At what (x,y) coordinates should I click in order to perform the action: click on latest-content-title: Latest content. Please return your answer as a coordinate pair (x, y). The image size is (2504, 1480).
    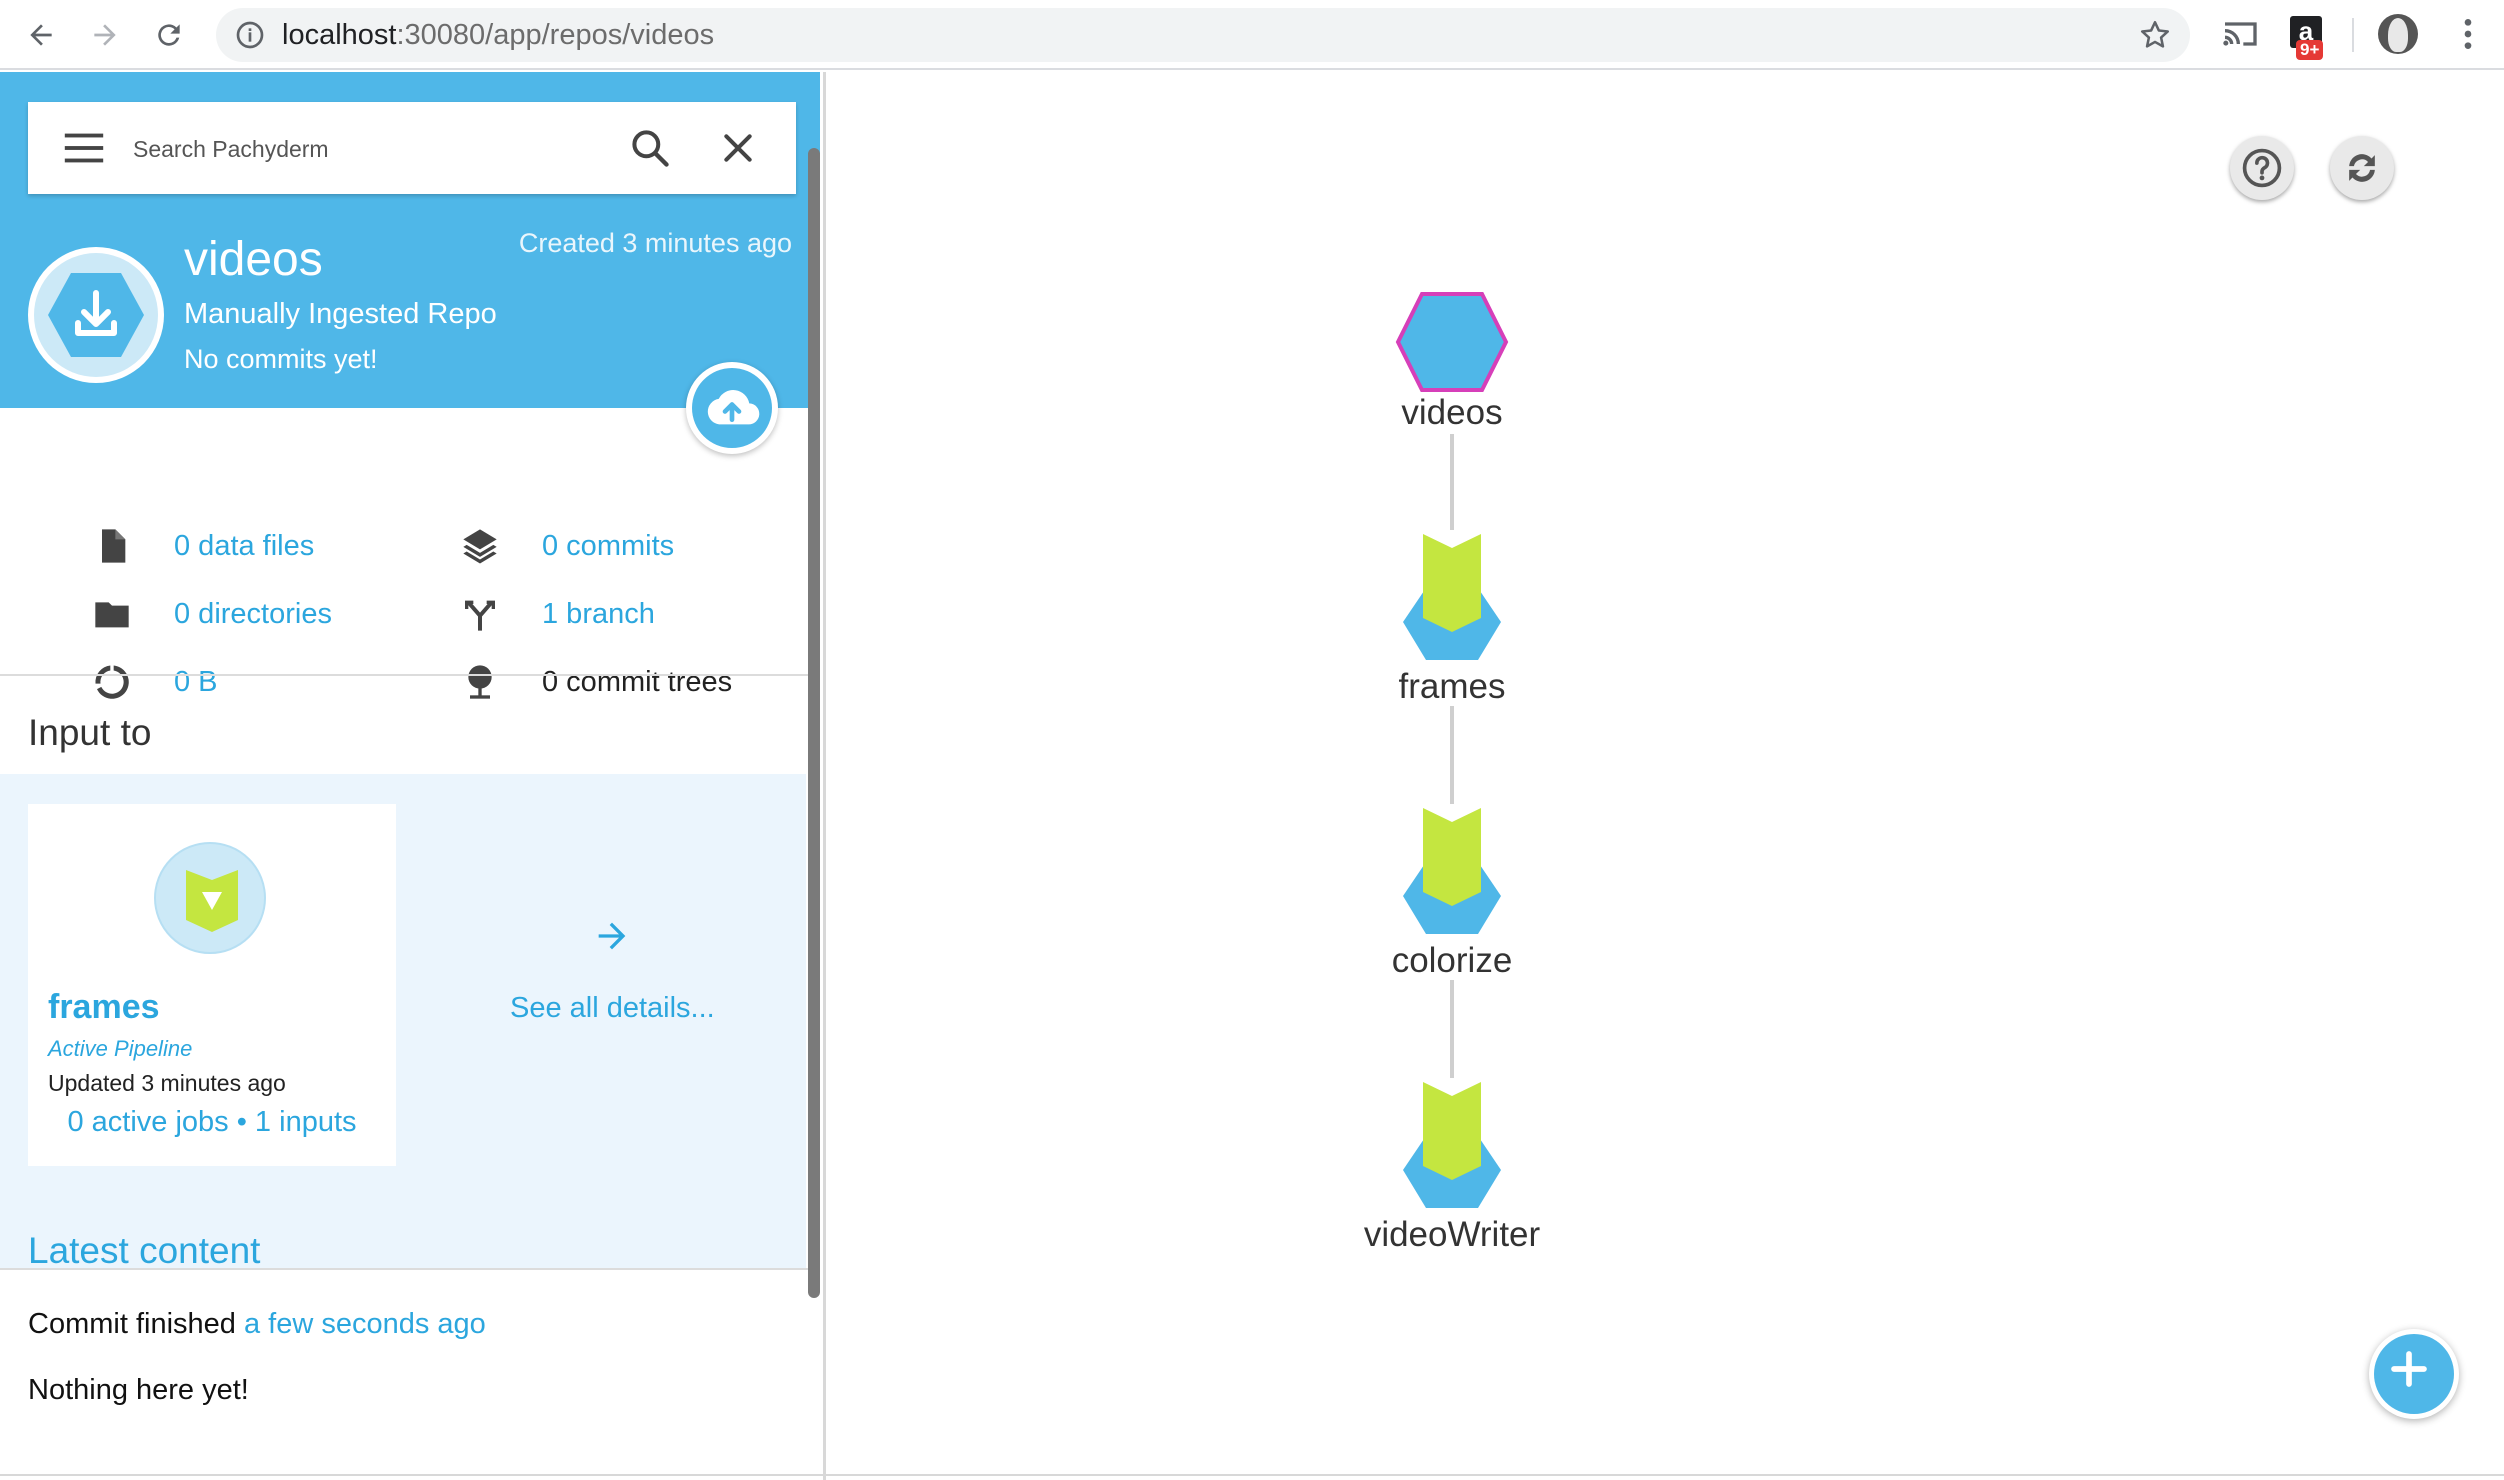
    Looking at the image, I should click on (144, 1250).